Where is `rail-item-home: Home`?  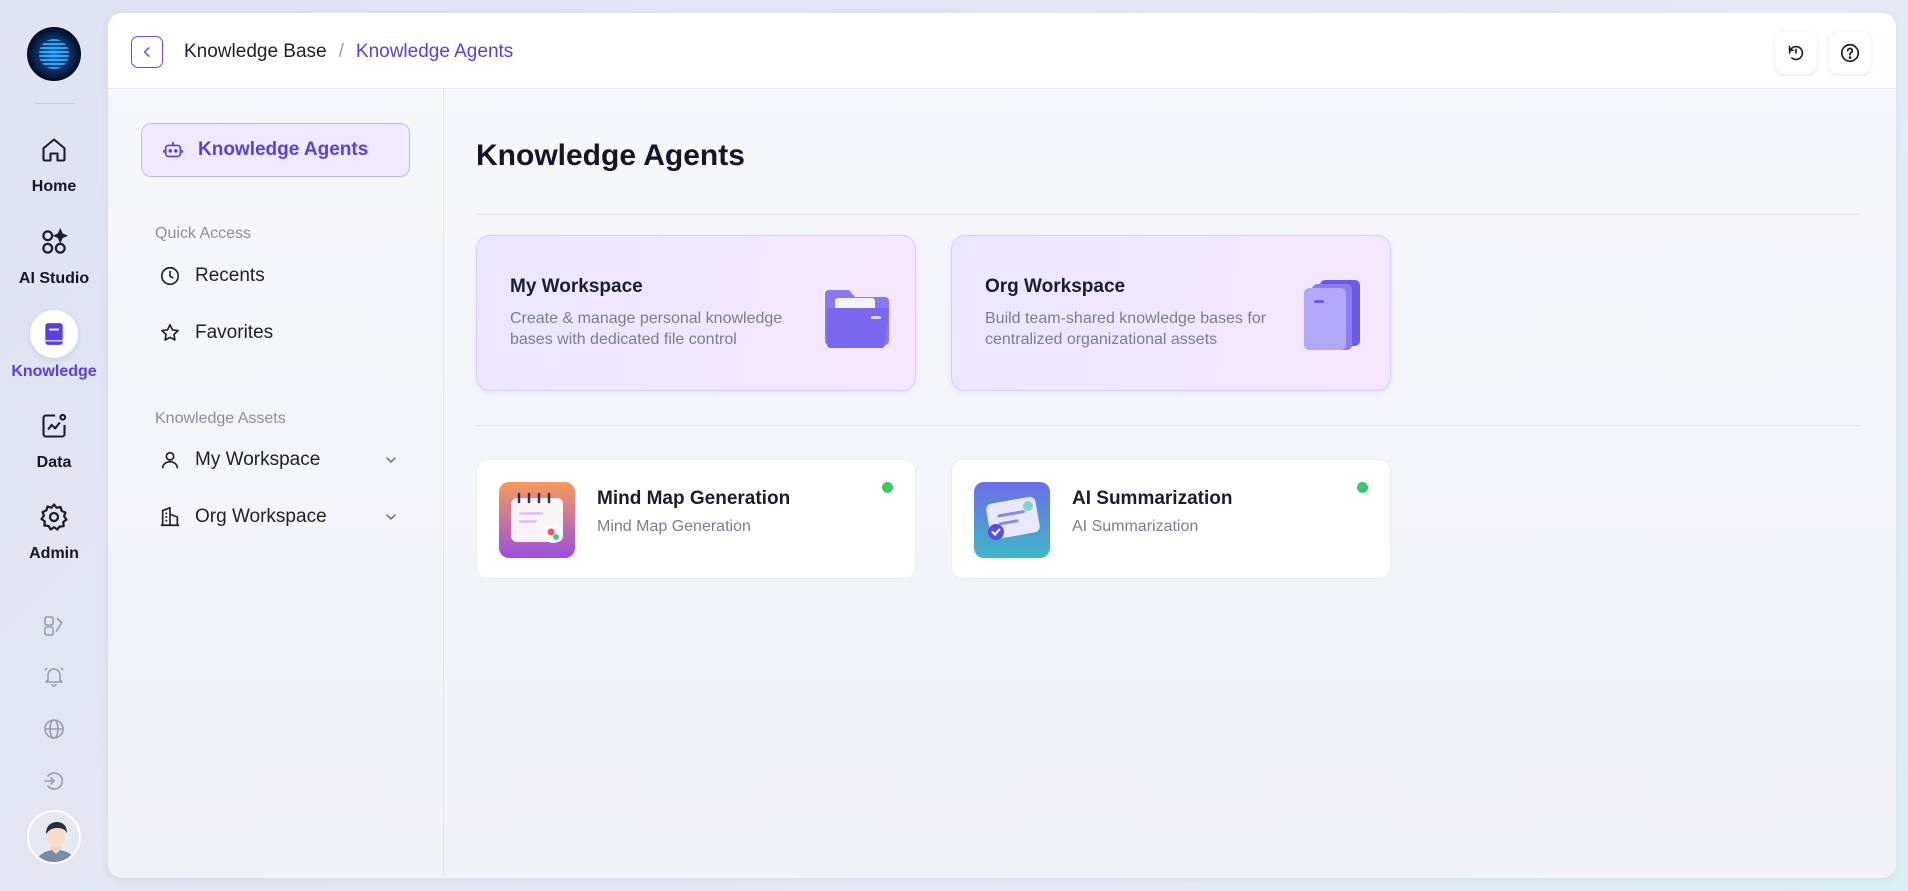 rail-item-home: Home is located at coordinates (54, 163).